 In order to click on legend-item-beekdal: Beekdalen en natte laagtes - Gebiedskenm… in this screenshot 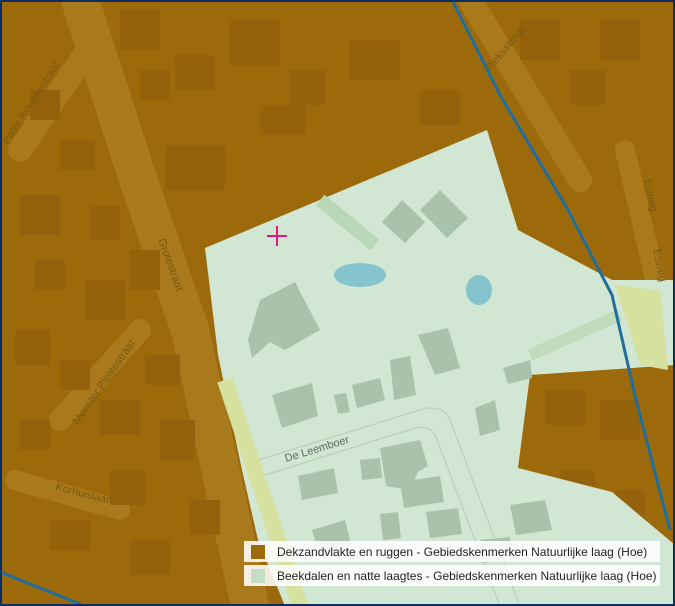, I will do `click(452, 575)`.